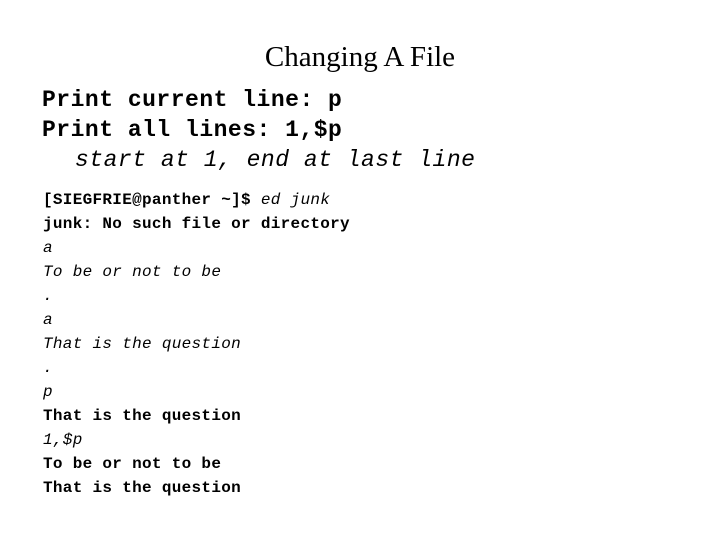 This screenshot has width=720, height=540. What do you see at coordinates (63, 440) in the screenshot?
I see `terminal-line: 1,$p` at bounding box center [63, 440].